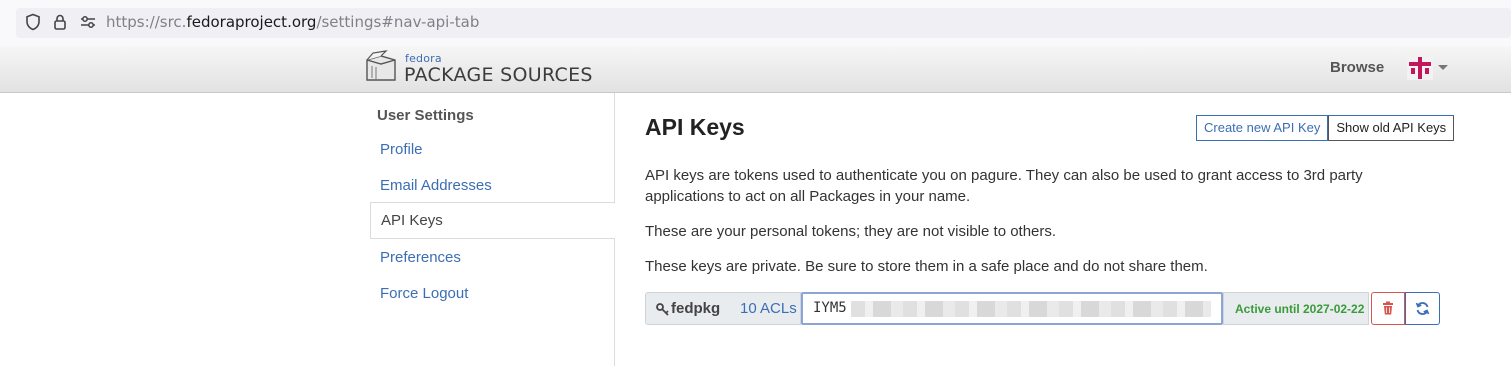 The height and width of the screenshot is (366, 1511). I want to click on sidebar-item-label: Email Addresses, so click(436, 185).